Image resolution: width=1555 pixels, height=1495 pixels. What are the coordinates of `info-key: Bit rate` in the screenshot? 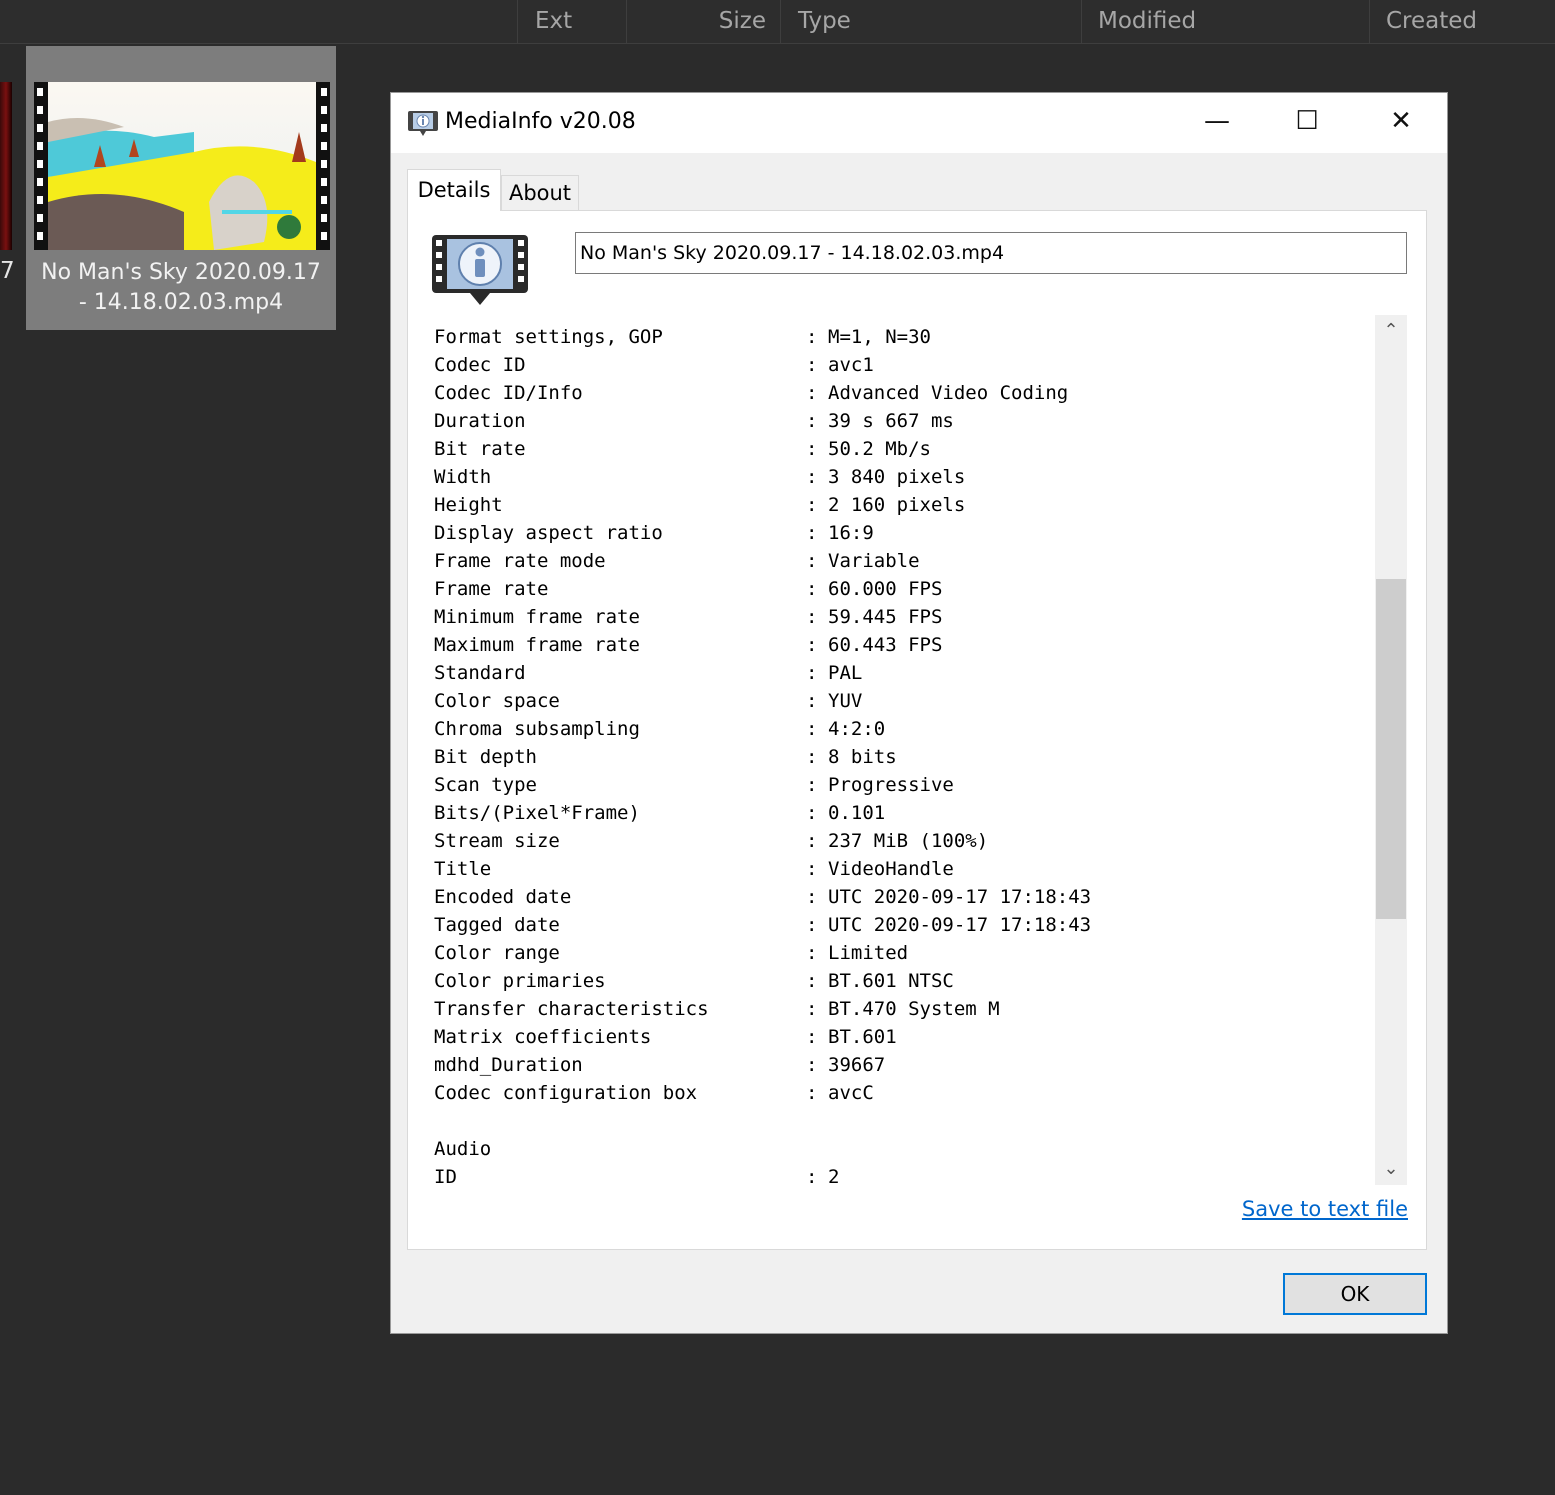 It's located at (480, 449).